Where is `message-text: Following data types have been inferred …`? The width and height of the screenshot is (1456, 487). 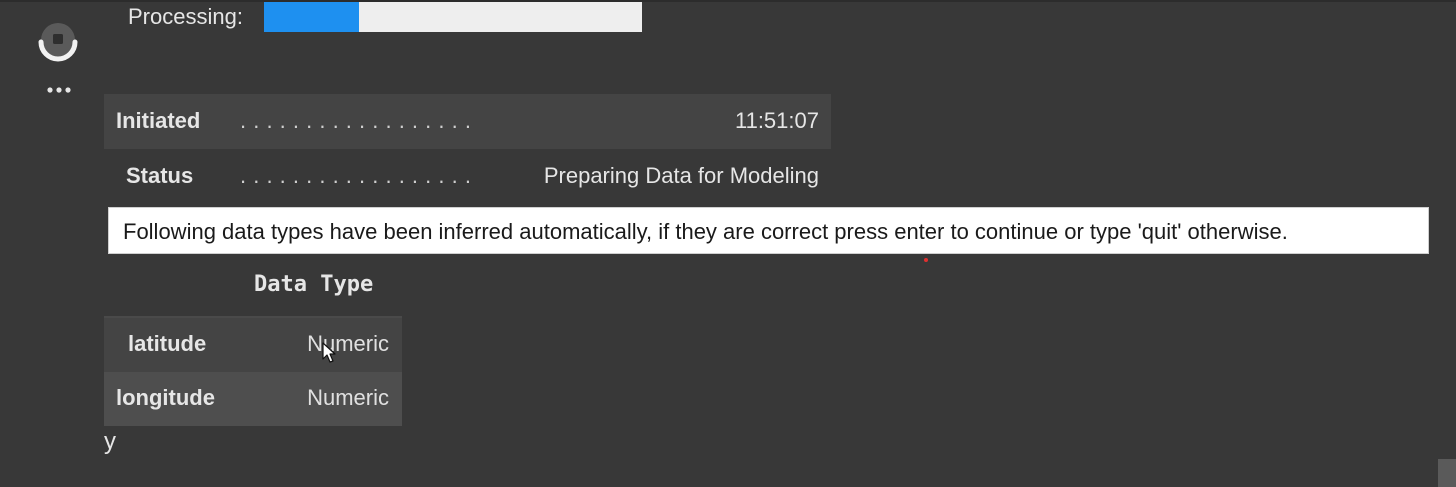 message-text: Following data types have been inferred … is located at coordinates (705, 231).